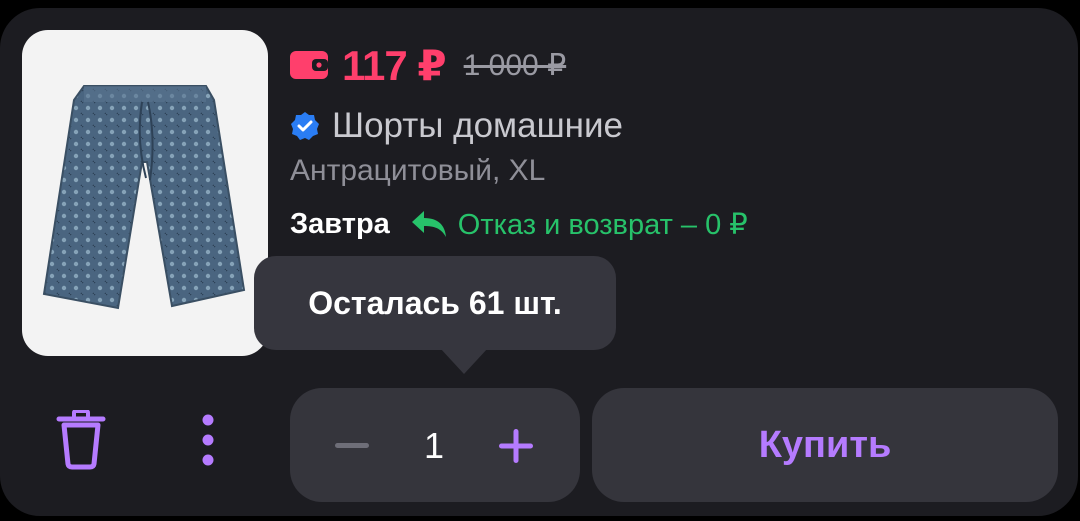 This screenshot has width=1080, height=521. What do you see at coordinates (477, 126) in the screenshot?
I see `product-title: Шорты домашние` at bounding box center [477, 126].